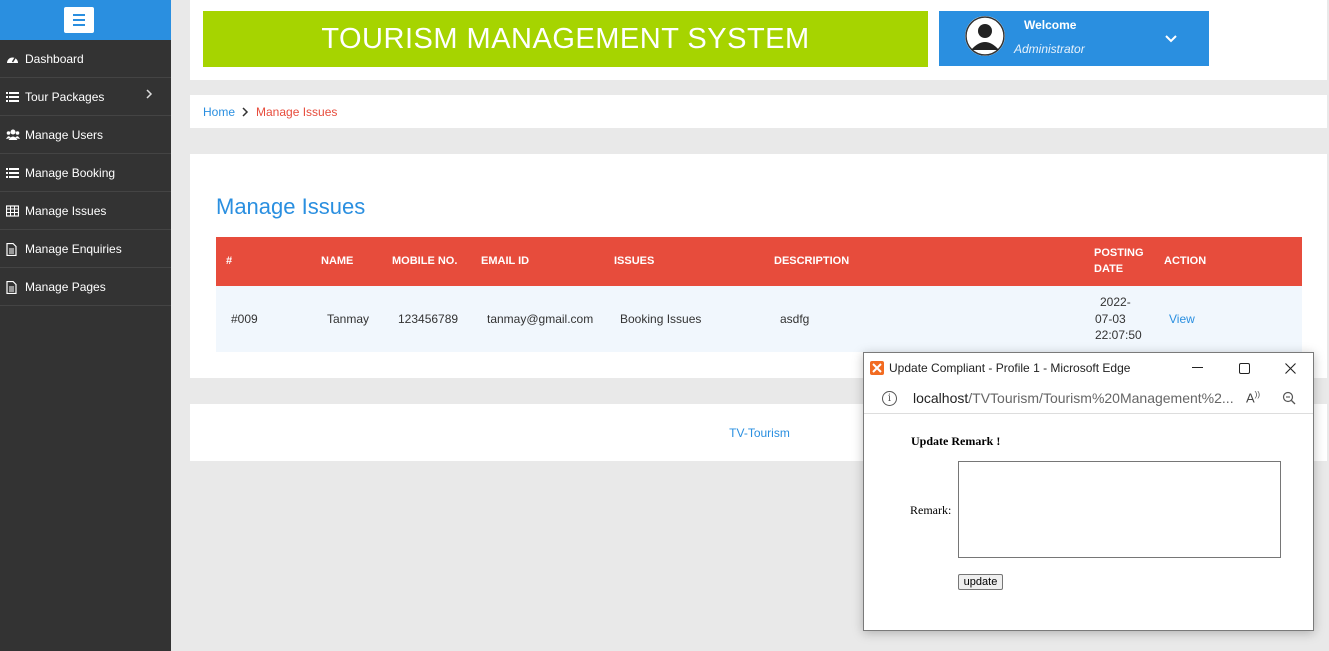 This screenshot has width=1329, height=651. Describe the element at coordinates (64, 134) in the screenshot. I see `sidebar-item-label: Manage Users` at that location.